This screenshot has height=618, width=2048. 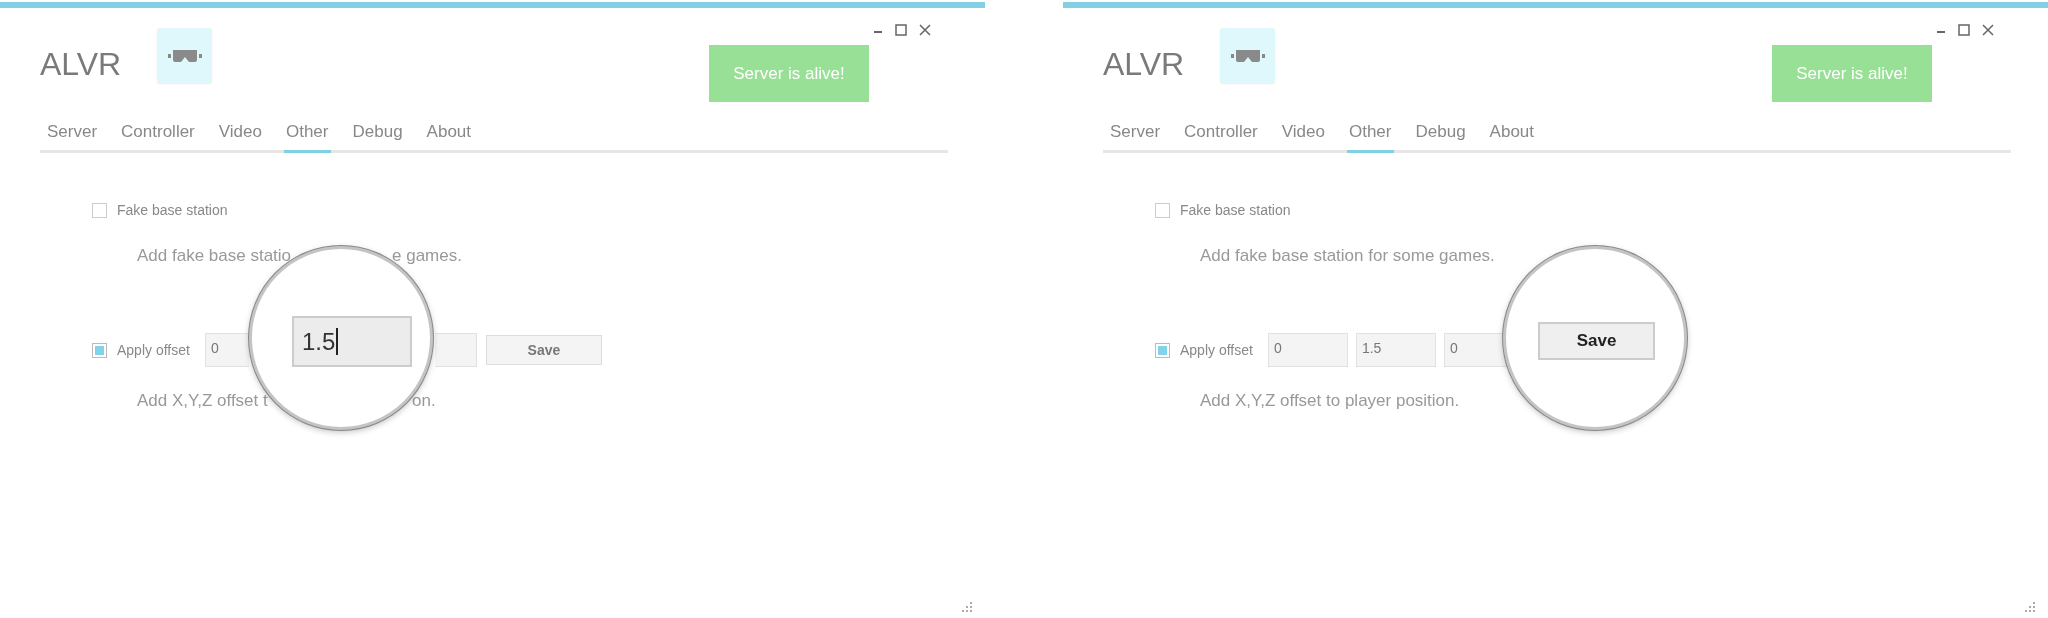 What do you see at coordinates (202, 401) in the screenshot?
I see `description-text: Add X,Y,Z offset t` at bounding box center [202, 401].